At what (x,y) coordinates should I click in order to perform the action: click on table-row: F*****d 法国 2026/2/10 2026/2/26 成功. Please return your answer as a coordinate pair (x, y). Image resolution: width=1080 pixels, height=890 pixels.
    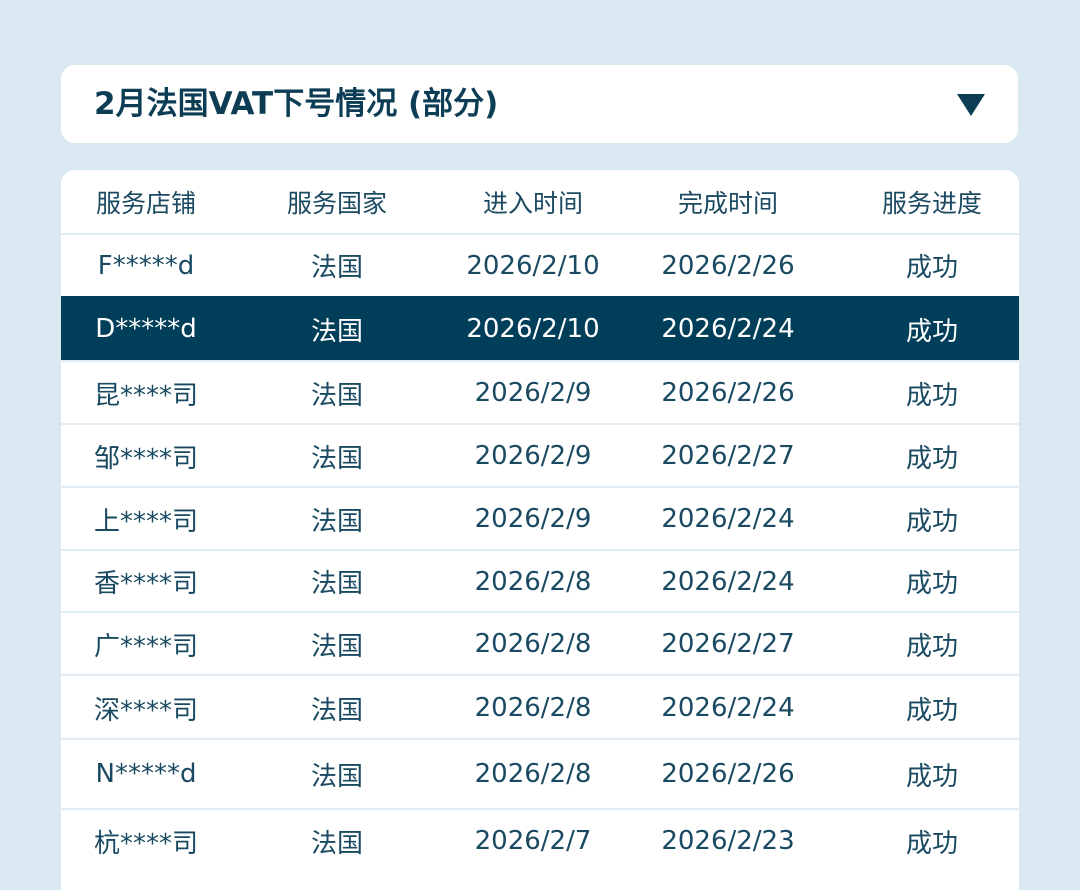
    Looking at the image, I should click on (540, 264).